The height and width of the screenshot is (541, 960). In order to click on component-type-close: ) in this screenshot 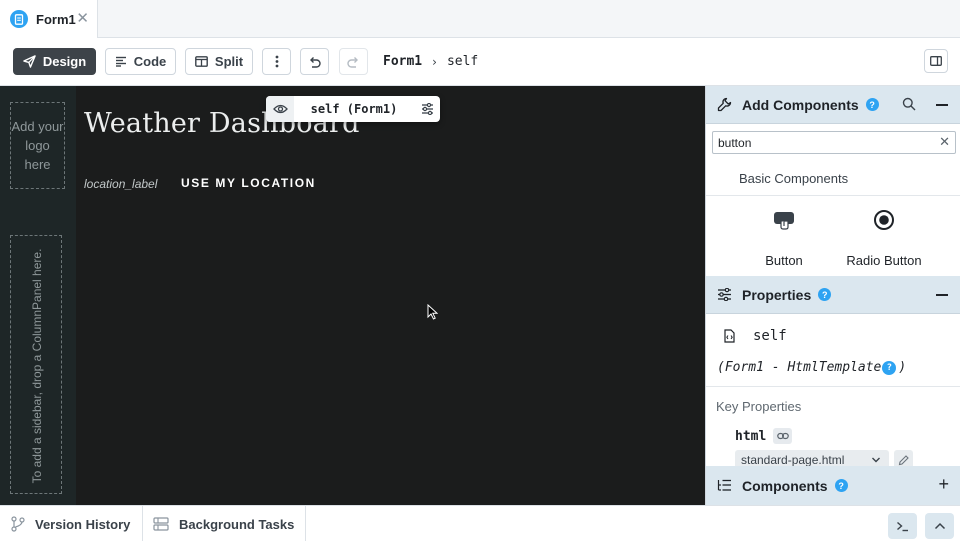, I will do `click(902, 367)`.